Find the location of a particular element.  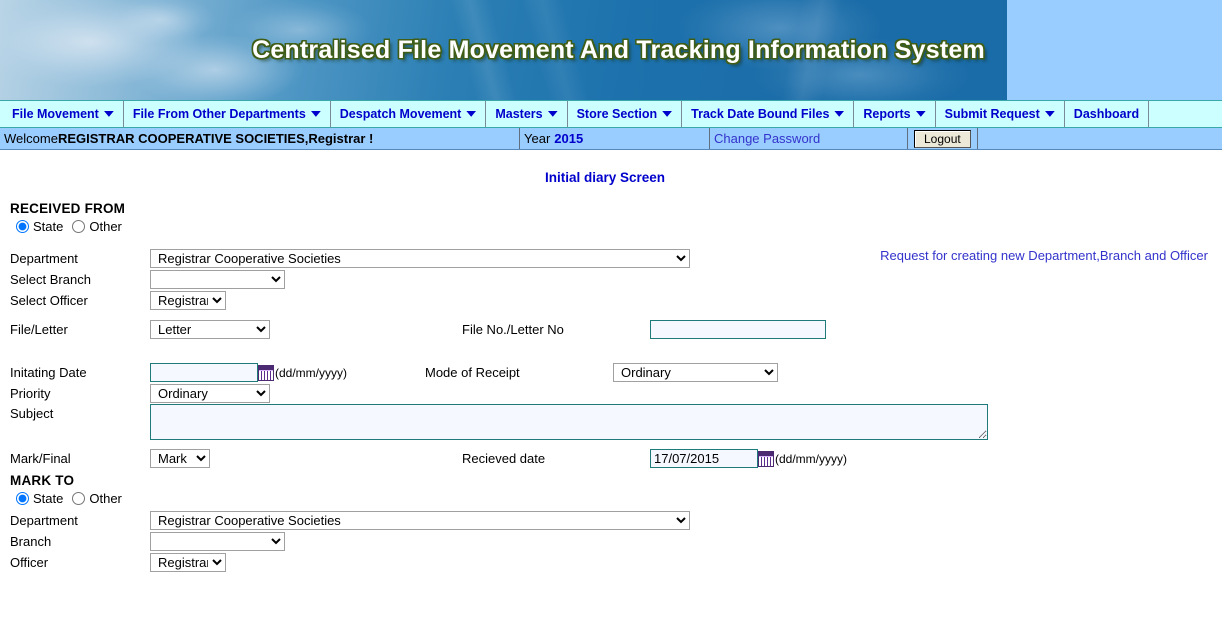

menu-label: Dashboard is located at coordinates (1106, 114).